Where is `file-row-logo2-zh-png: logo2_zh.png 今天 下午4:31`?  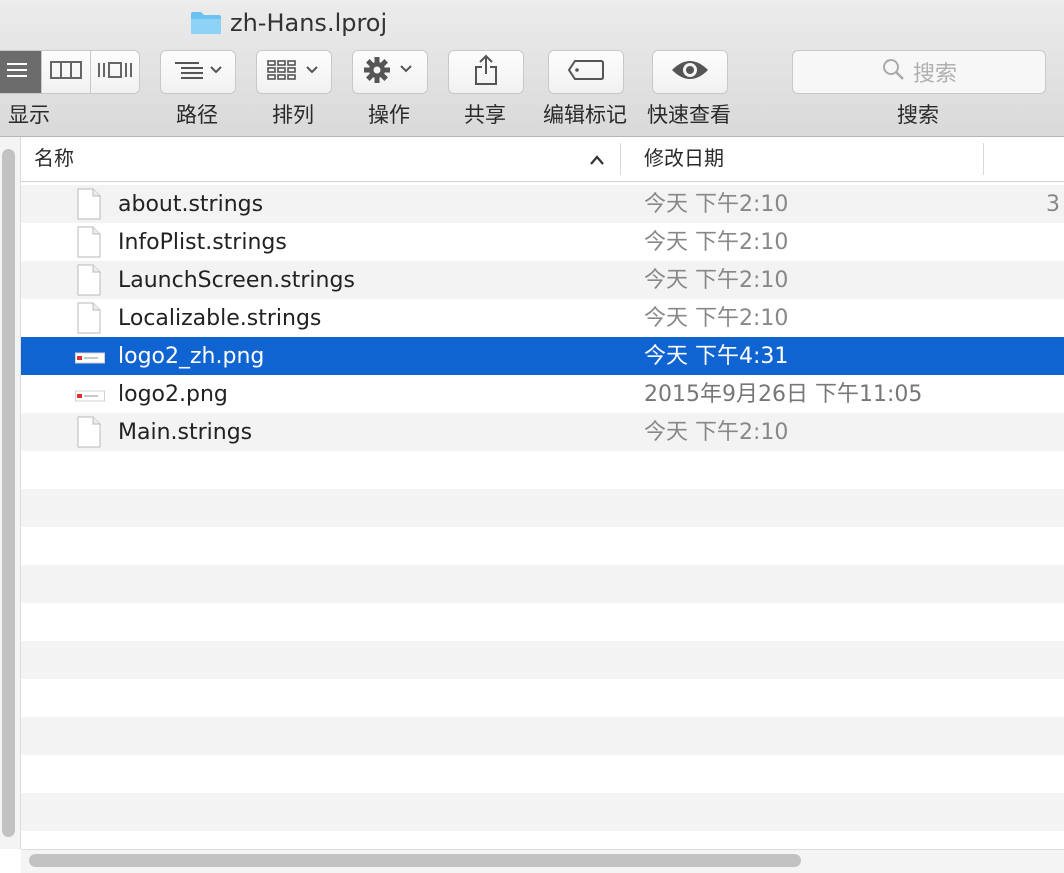
file-row-logo2-zh-png: logo2_zh.png 今天 下午4:31 is located at coordinates (542, 356).